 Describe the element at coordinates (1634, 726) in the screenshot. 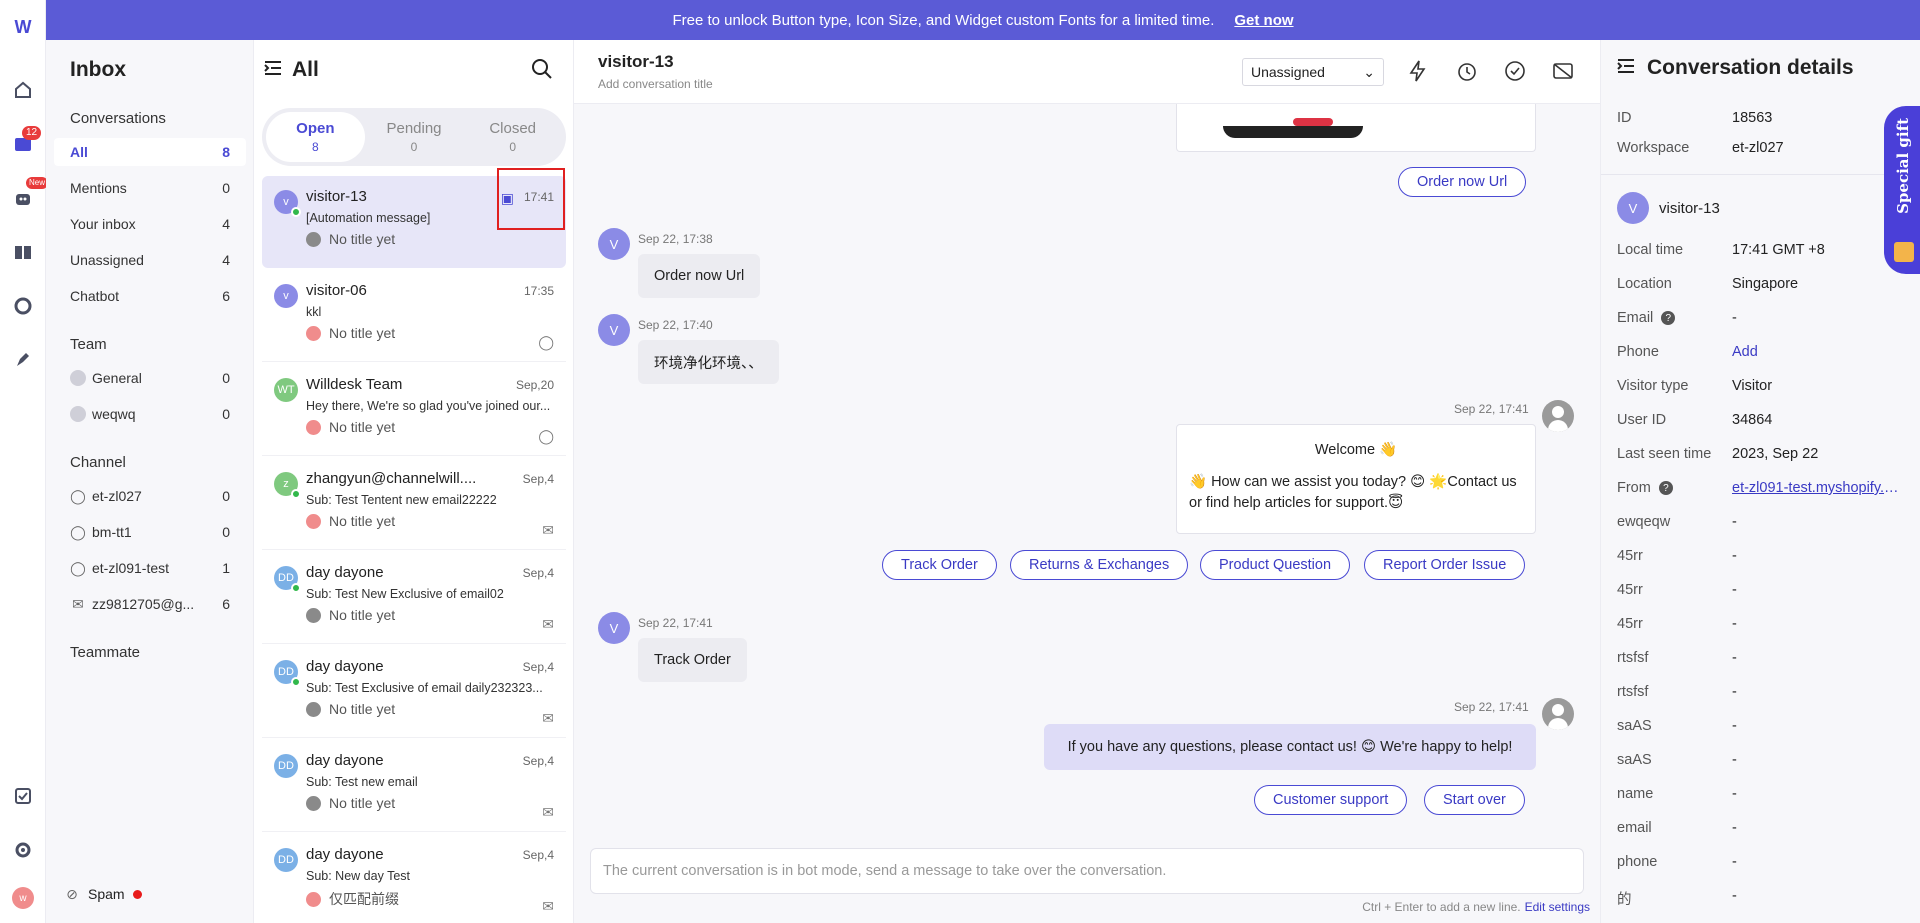

I see `detail-key-text: saAS` at that location.